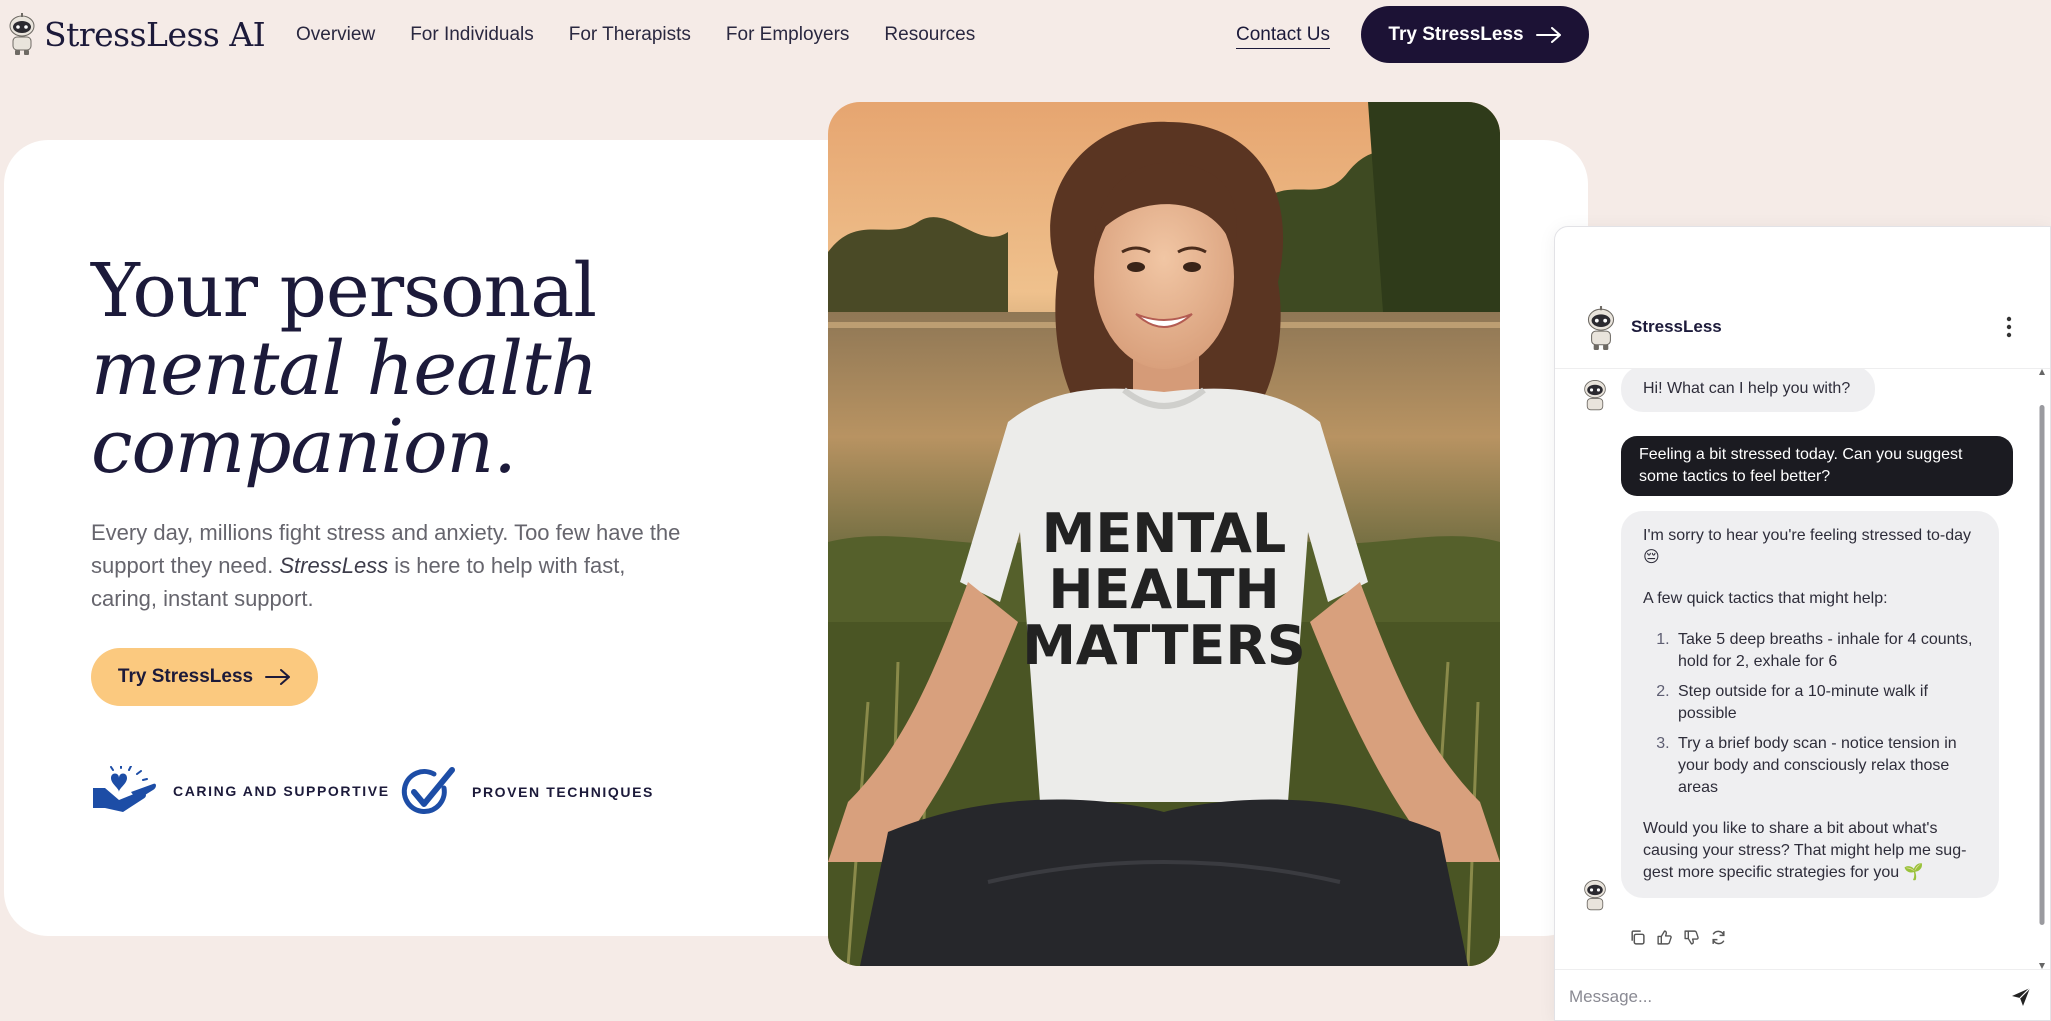  I want to click on nav-link-for-employers: For Employers, so click(788, 35).